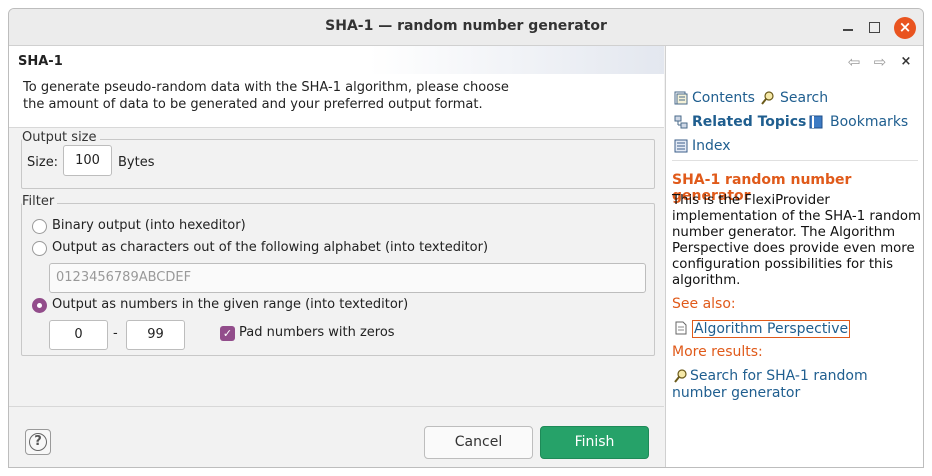 The width and height of the screenshot is (932, 476). I want to click on output-size-legend: Output size, so click(61, 137).